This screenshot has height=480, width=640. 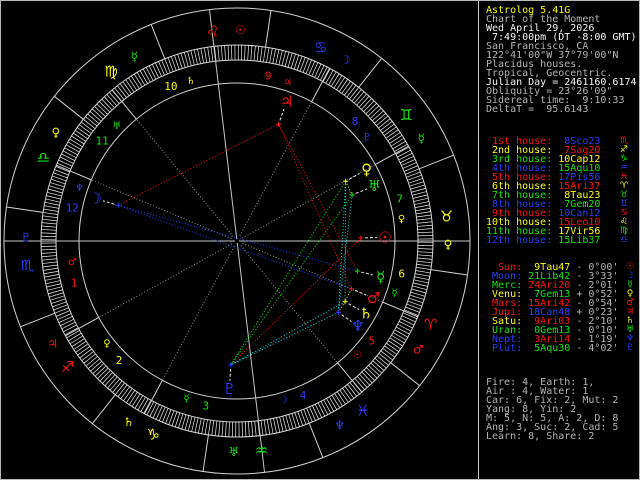 I want to click on house-number-3: 3, so click(x=205, y=406).